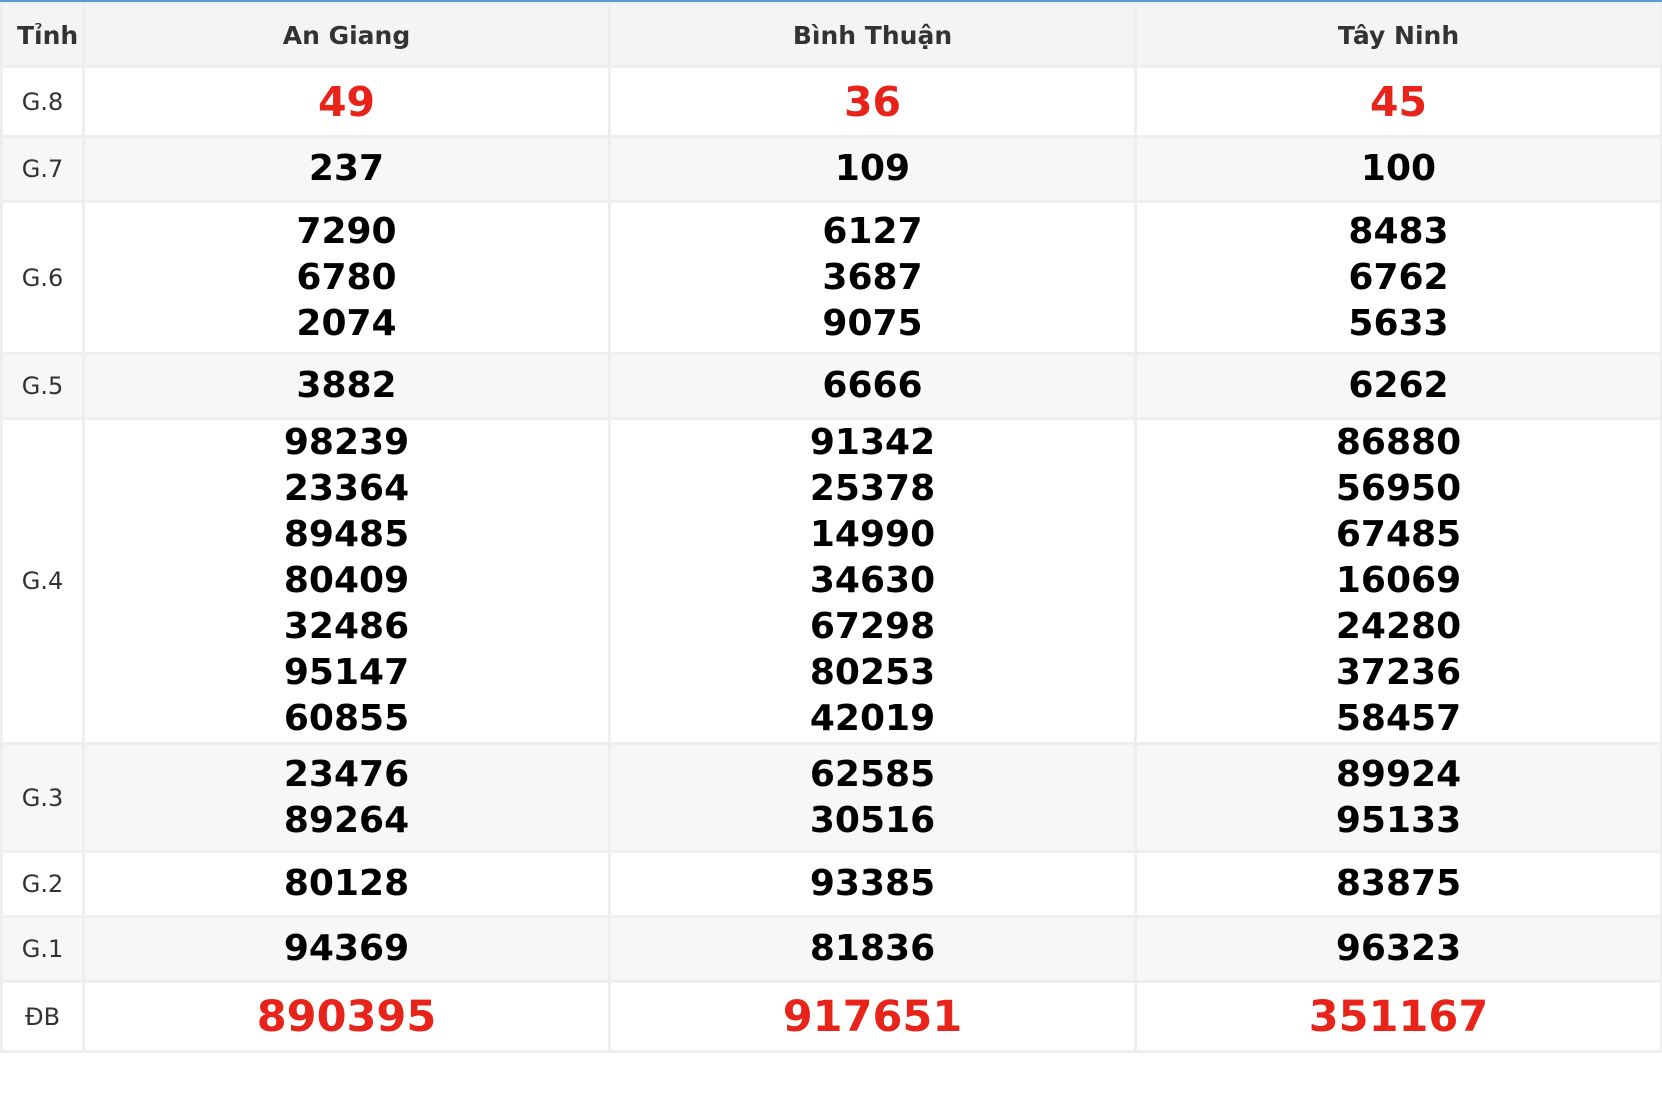 This screenshot has height=1108, width=1662. Describe the element at coordinates (346, 488) in the screenshot. I see `result-number: 23364` at that location.